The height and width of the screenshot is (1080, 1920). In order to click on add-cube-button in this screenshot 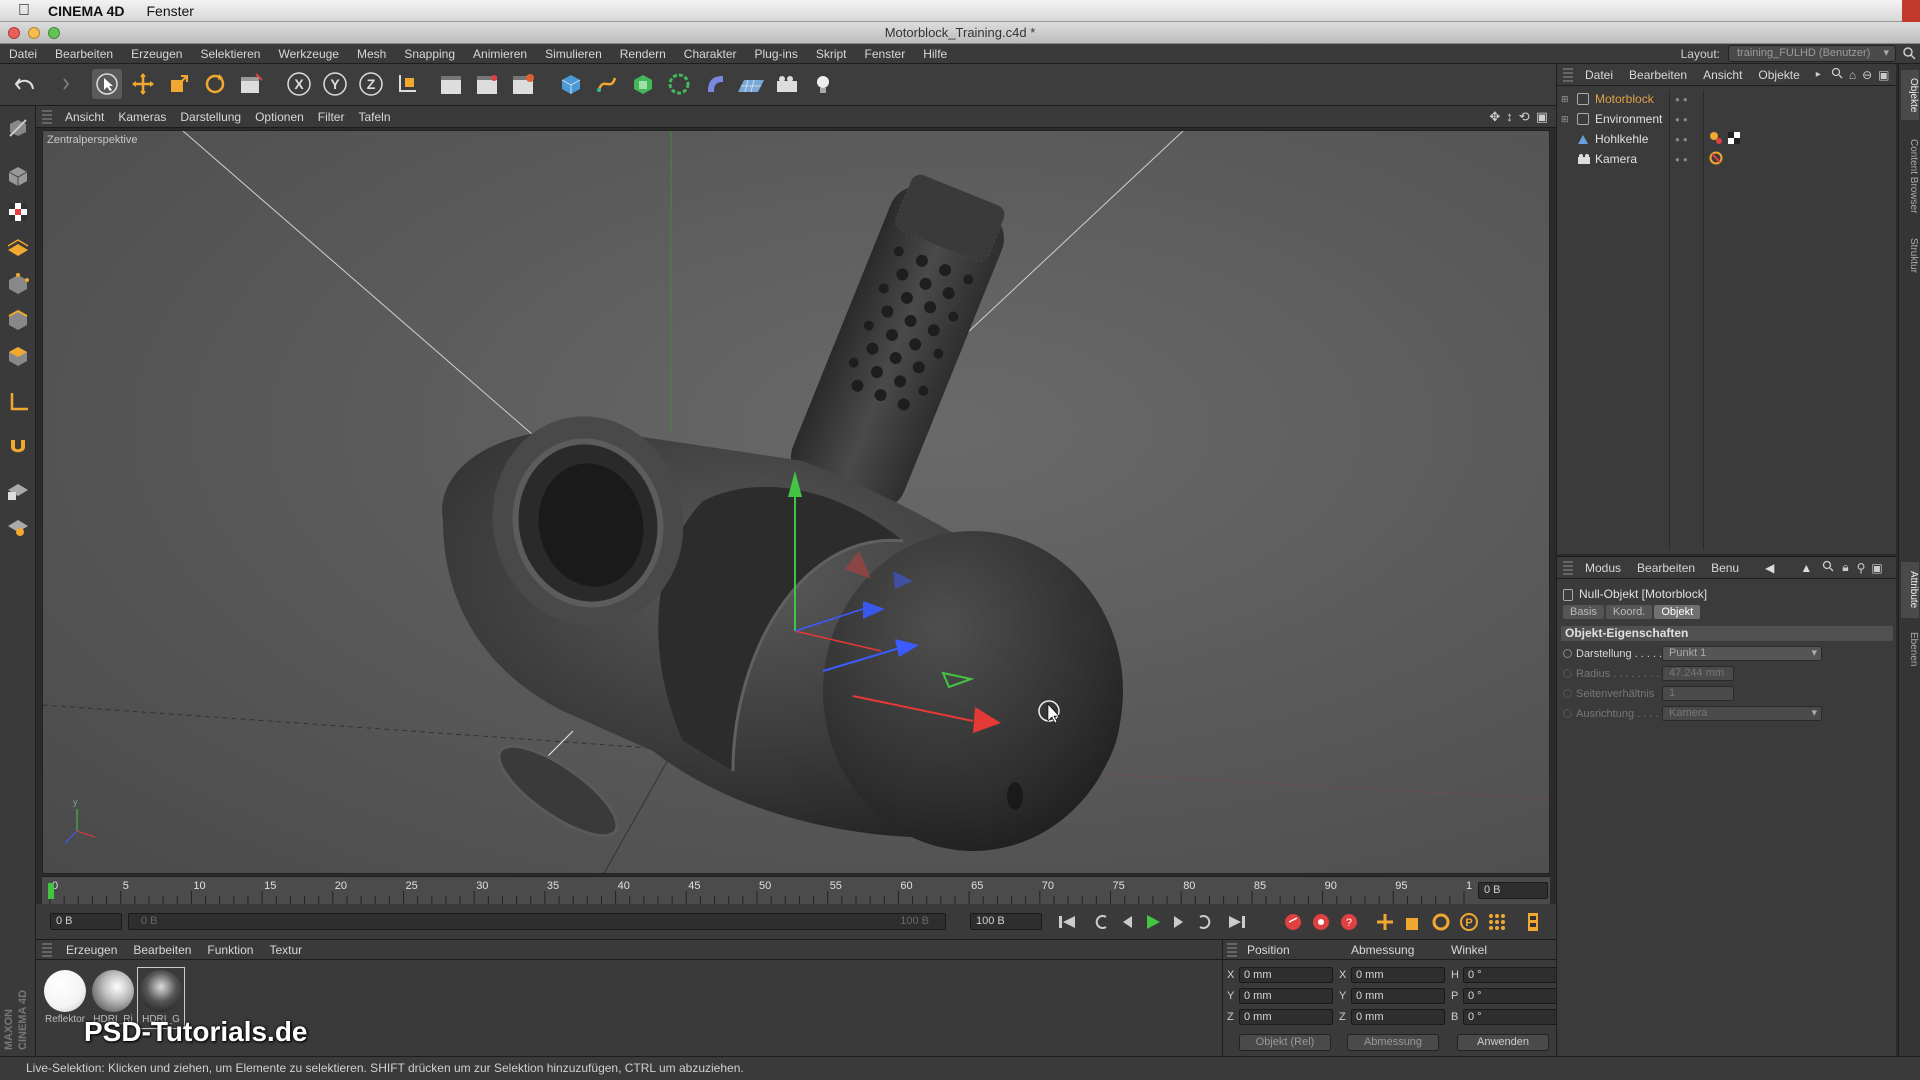, I will do `click(571, 84)`.